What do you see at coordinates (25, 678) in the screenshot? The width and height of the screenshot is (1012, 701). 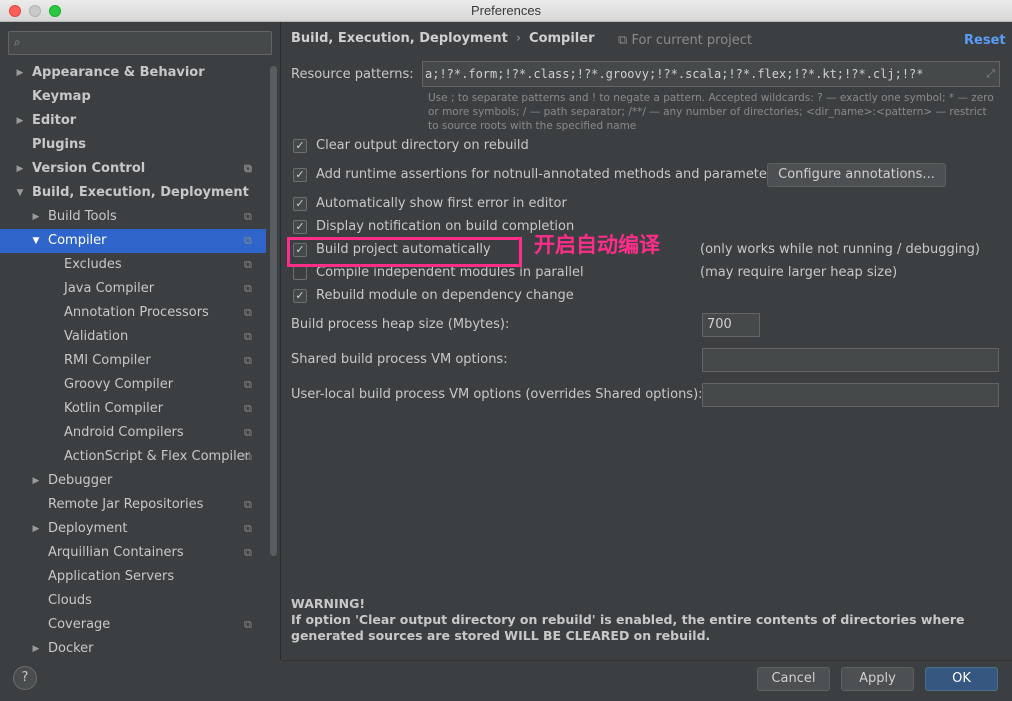 I see `help-button: ?` at bounding box center [25, 678].